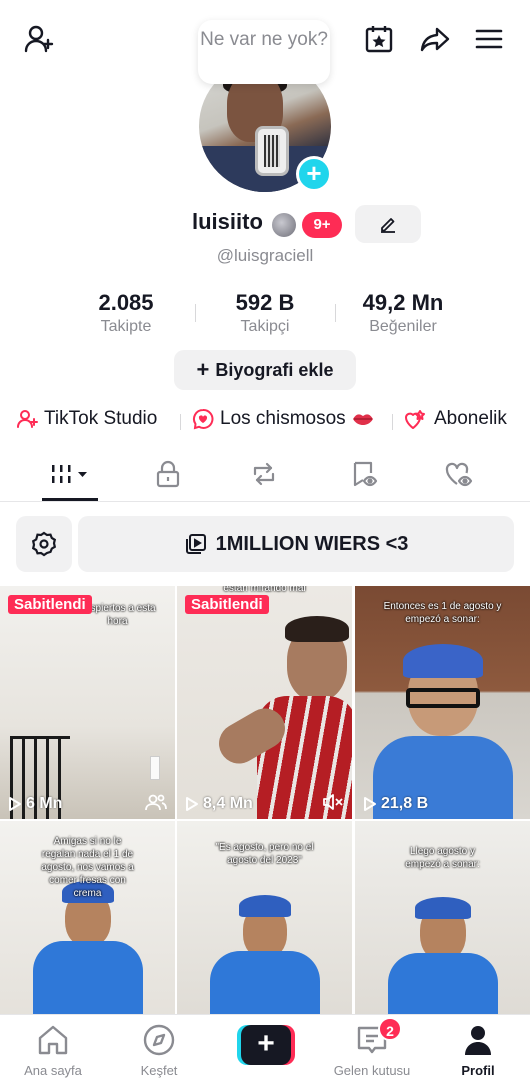  I want to click on tab-favorites, so click(364, 474).